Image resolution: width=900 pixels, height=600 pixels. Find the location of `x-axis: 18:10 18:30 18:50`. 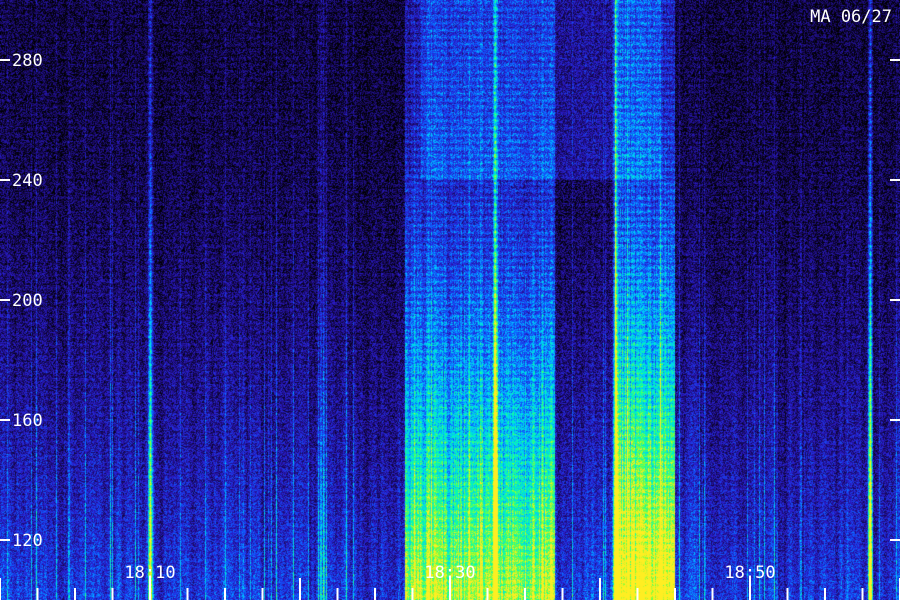

x-axis: 18:10 18:30 18:50 is located at coordinates (450, 581).